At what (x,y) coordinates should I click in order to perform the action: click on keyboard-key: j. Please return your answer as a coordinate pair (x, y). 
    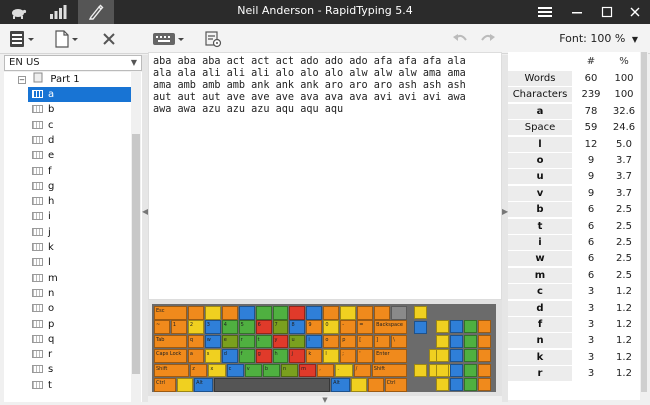
    Looking at the image, I should click on (297, 356).